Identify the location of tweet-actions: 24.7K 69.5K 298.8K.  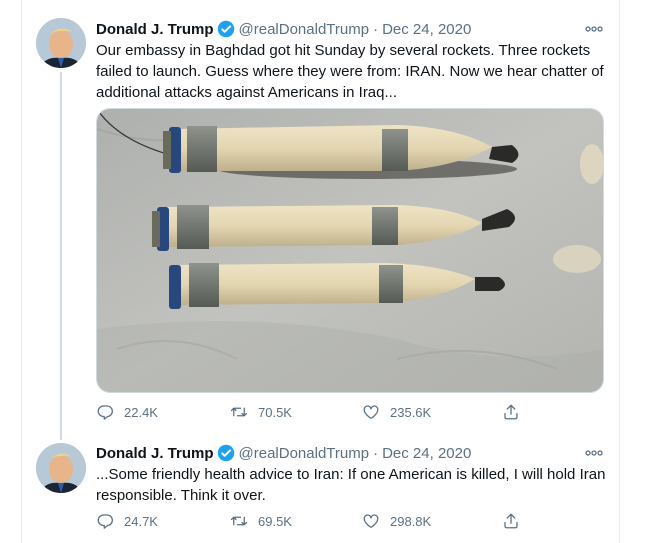
(316, 522).